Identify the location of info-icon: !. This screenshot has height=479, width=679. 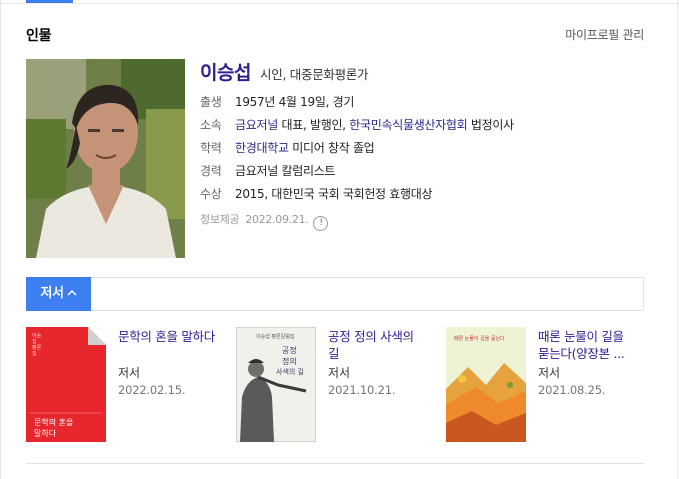
(321, 223).